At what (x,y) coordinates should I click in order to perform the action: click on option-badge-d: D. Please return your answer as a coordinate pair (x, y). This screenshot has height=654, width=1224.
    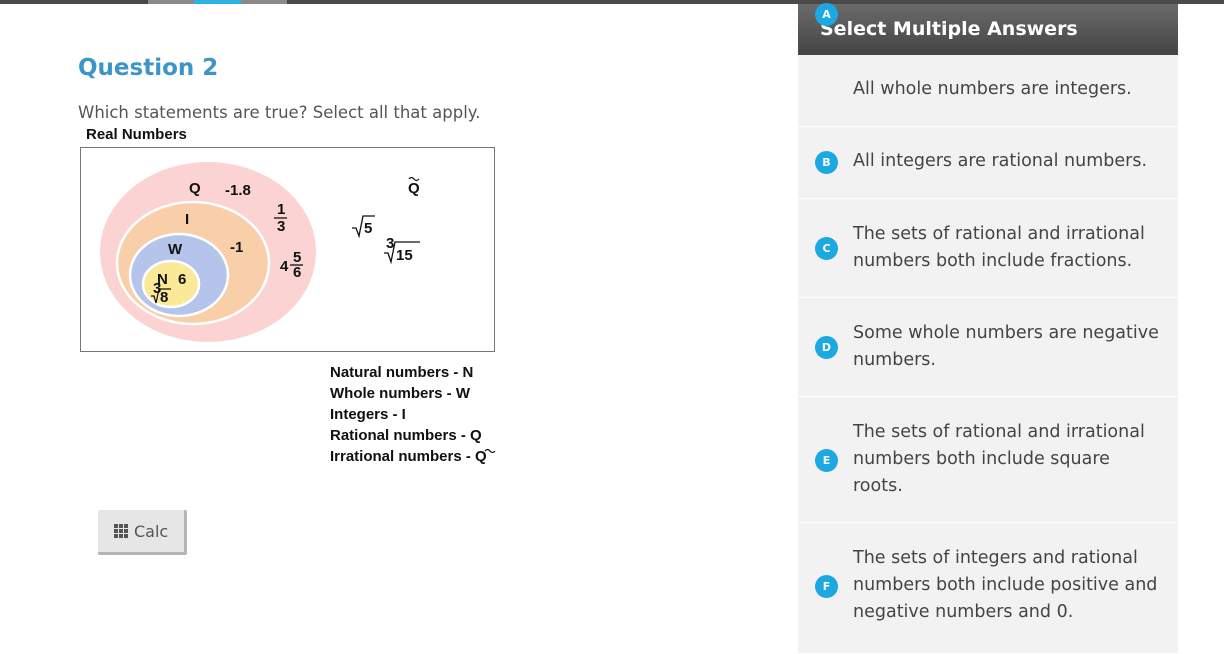
    Looking at the image, I should click on (826, 347).